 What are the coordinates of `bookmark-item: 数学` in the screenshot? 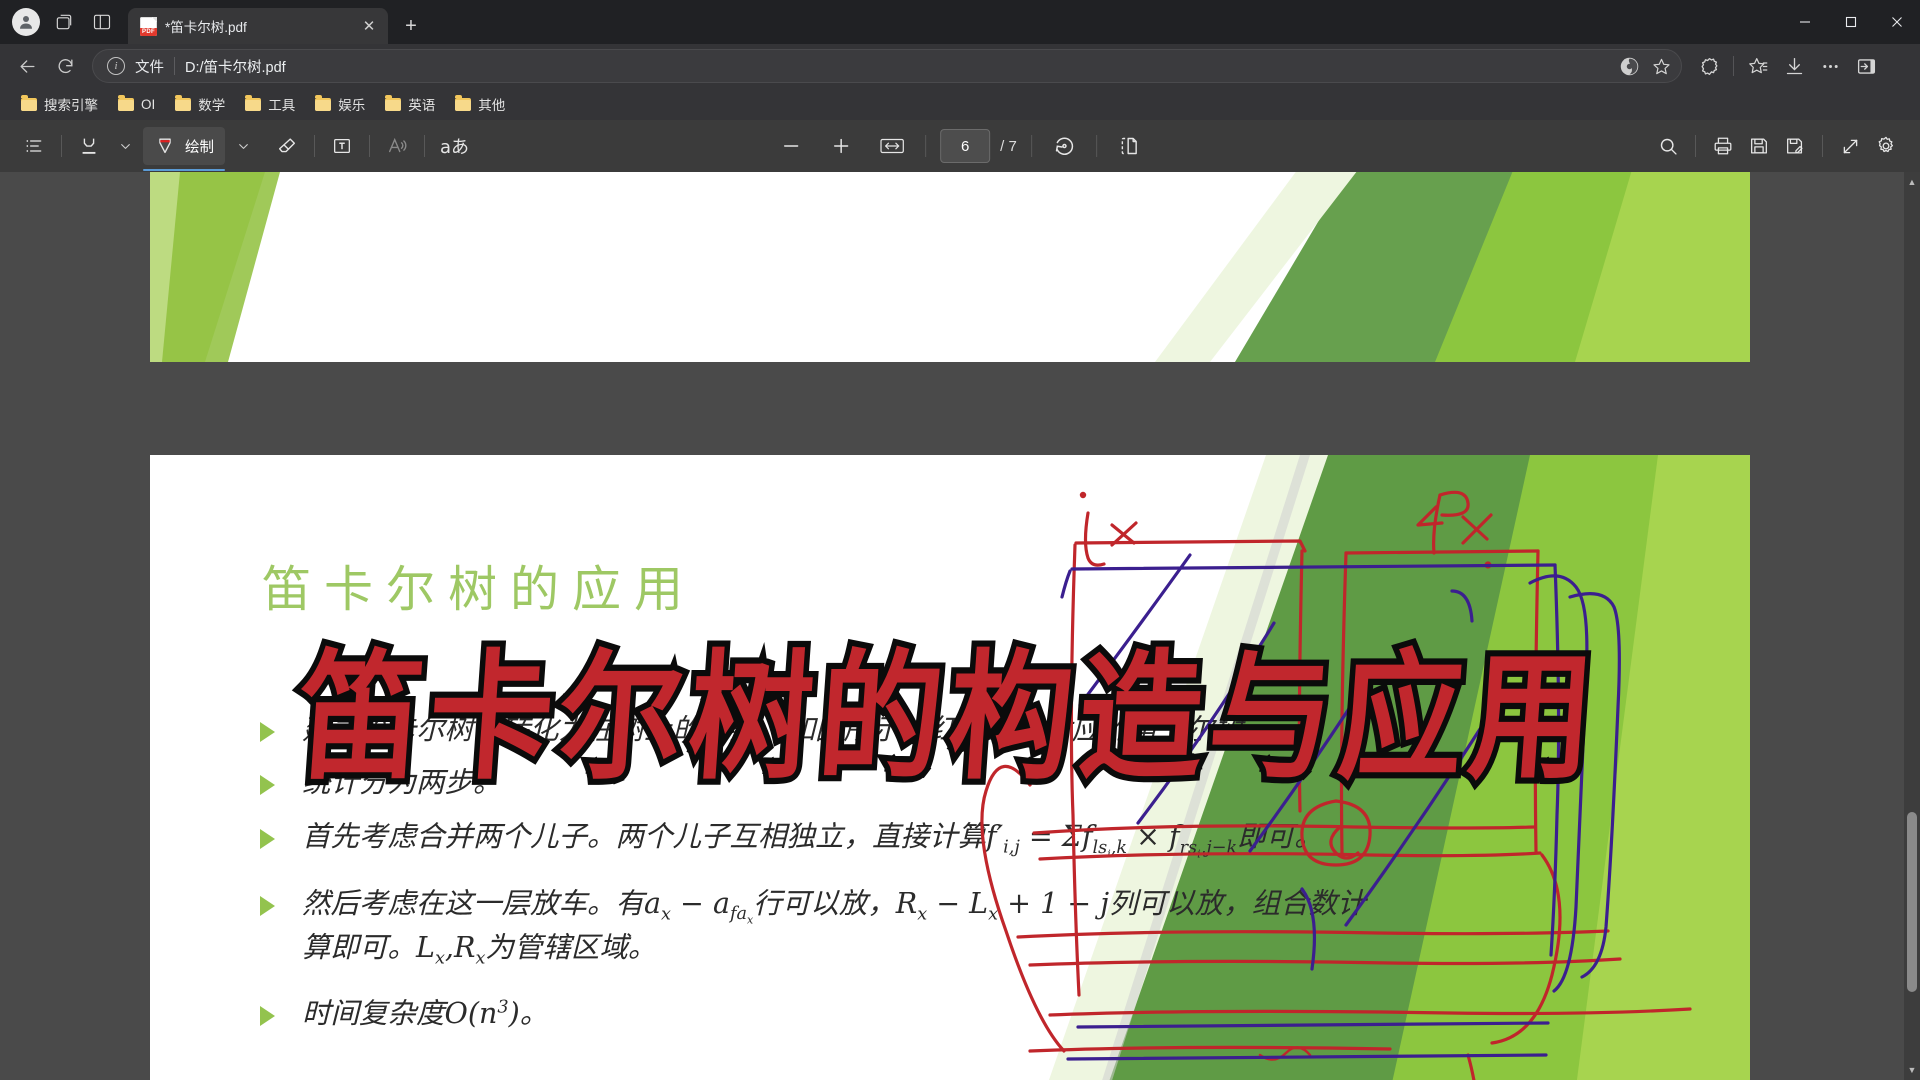 It's located at (200, 104).